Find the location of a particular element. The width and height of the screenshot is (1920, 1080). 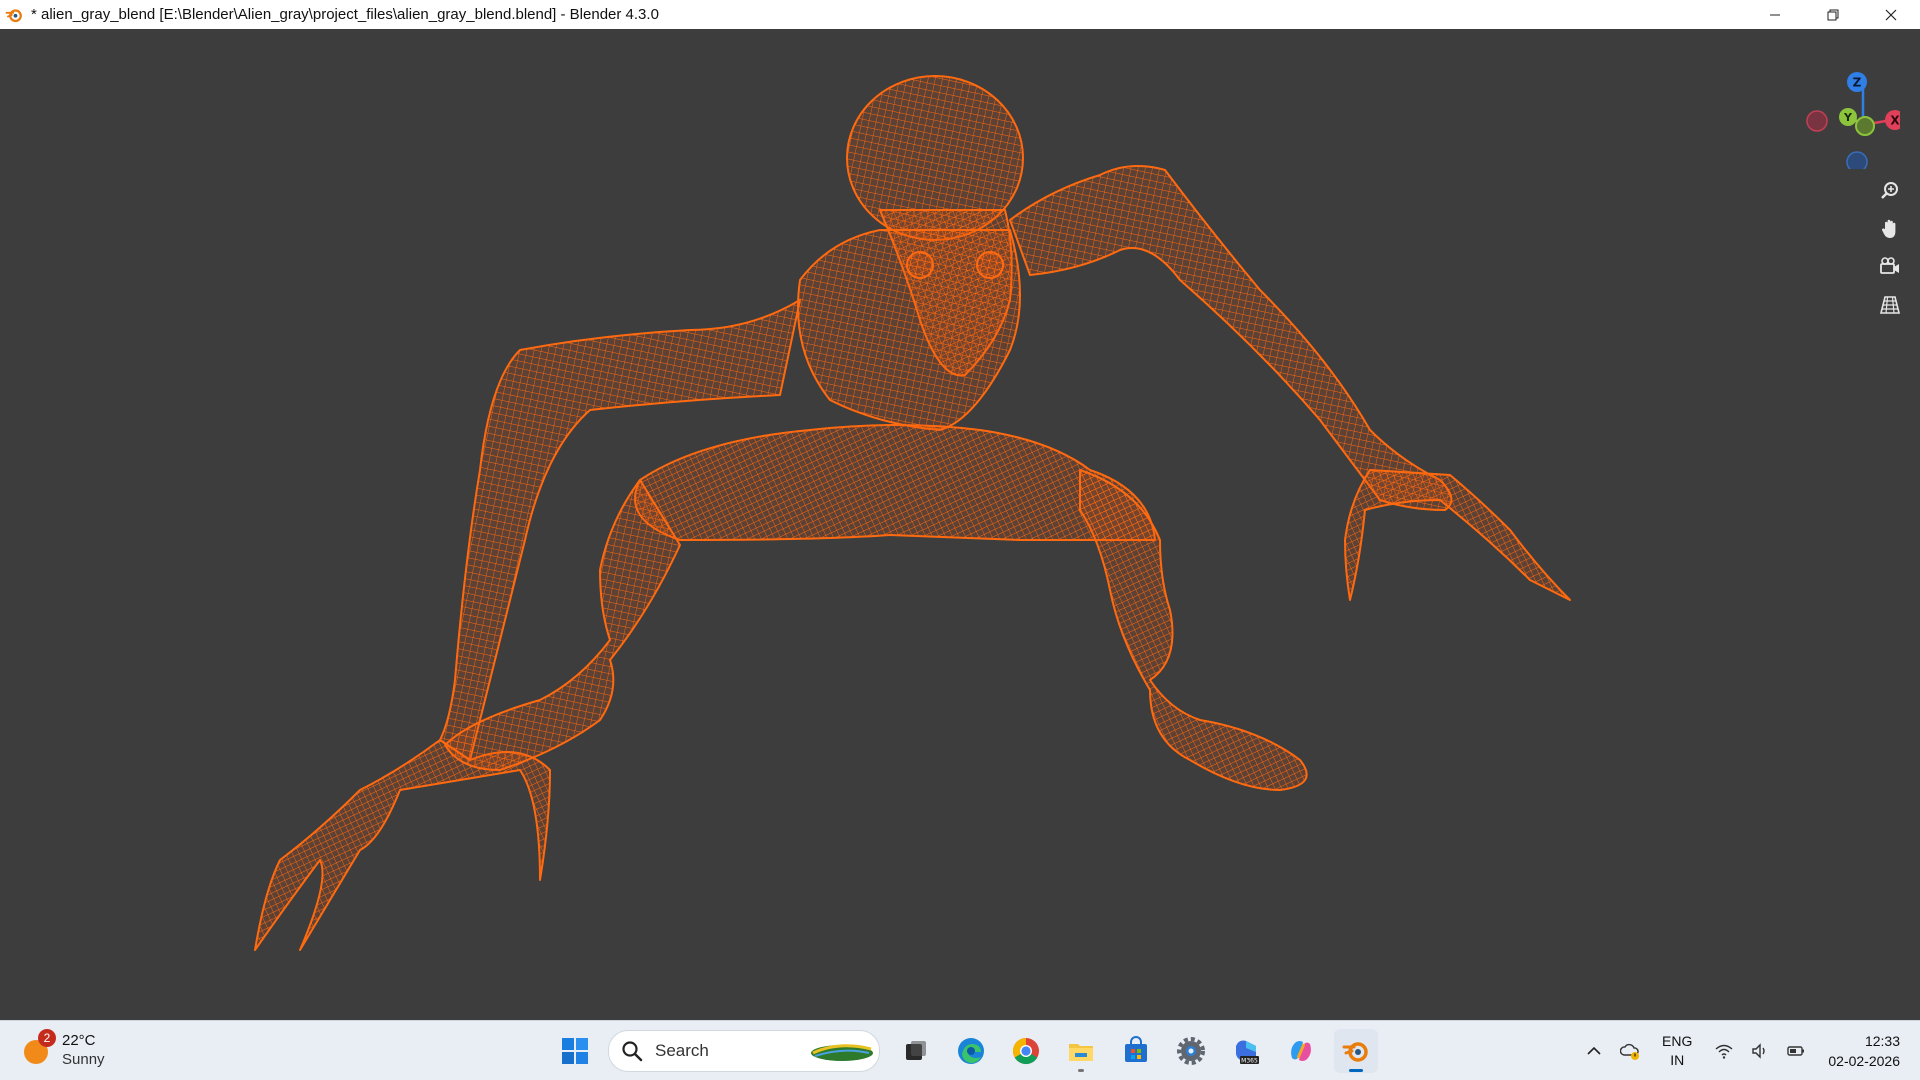

zoom-button is located at coordinates (1890, 191).